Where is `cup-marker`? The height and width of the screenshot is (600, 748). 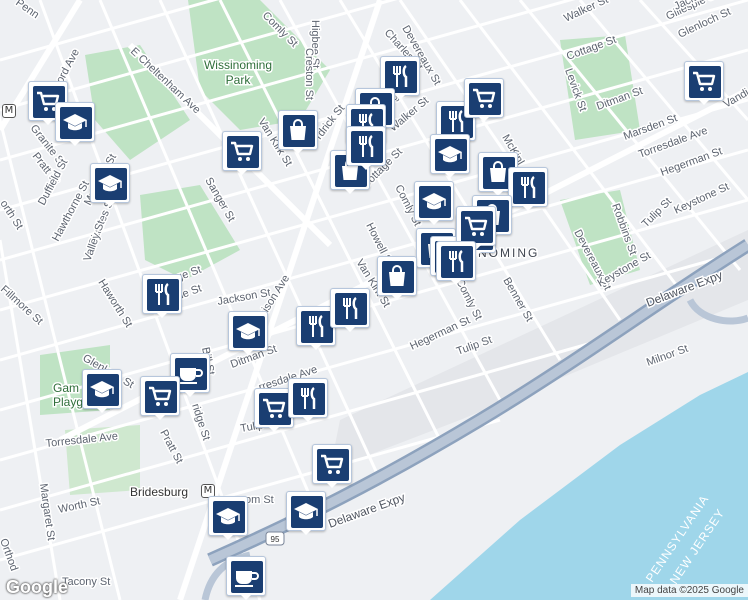
cup-marker is located at coordinates (246, 578).